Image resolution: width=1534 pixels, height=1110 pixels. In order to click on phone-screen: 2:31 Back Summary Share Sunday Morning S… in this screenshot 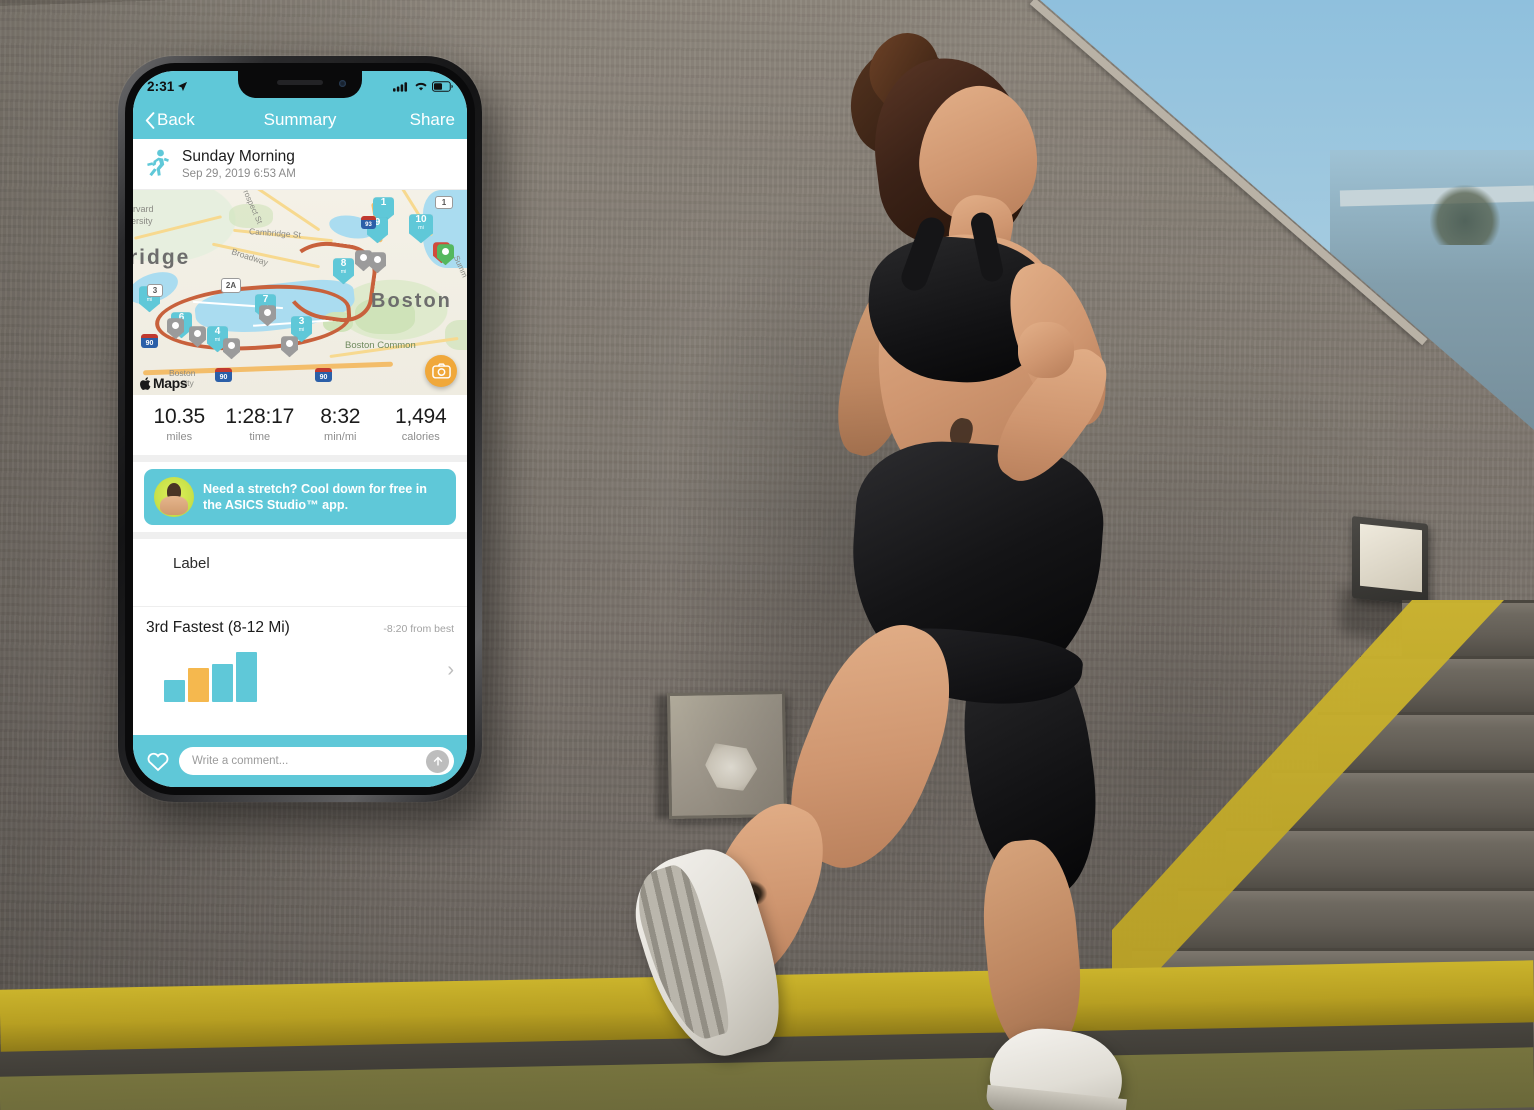, I will do `click(300, 429)`.